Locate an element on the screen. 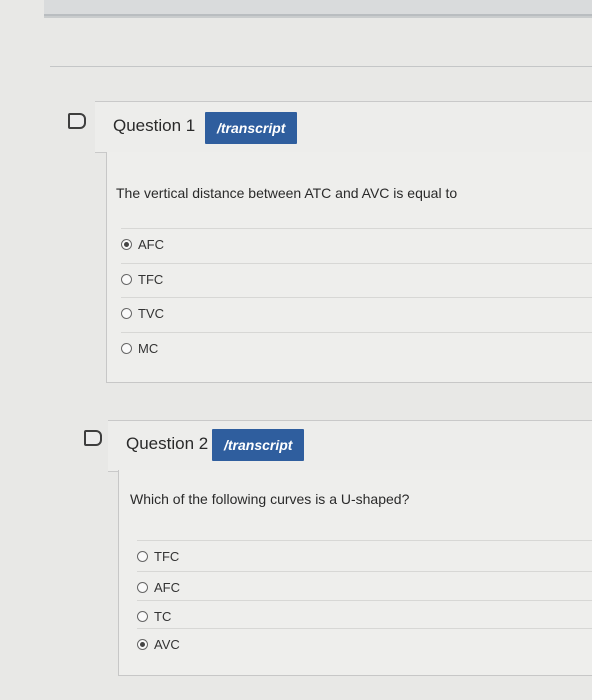 Image resolution: width=592 pixels, height=700 pixels. question-1-header: Question 1 /transcript is located at coordinates (343, 127).